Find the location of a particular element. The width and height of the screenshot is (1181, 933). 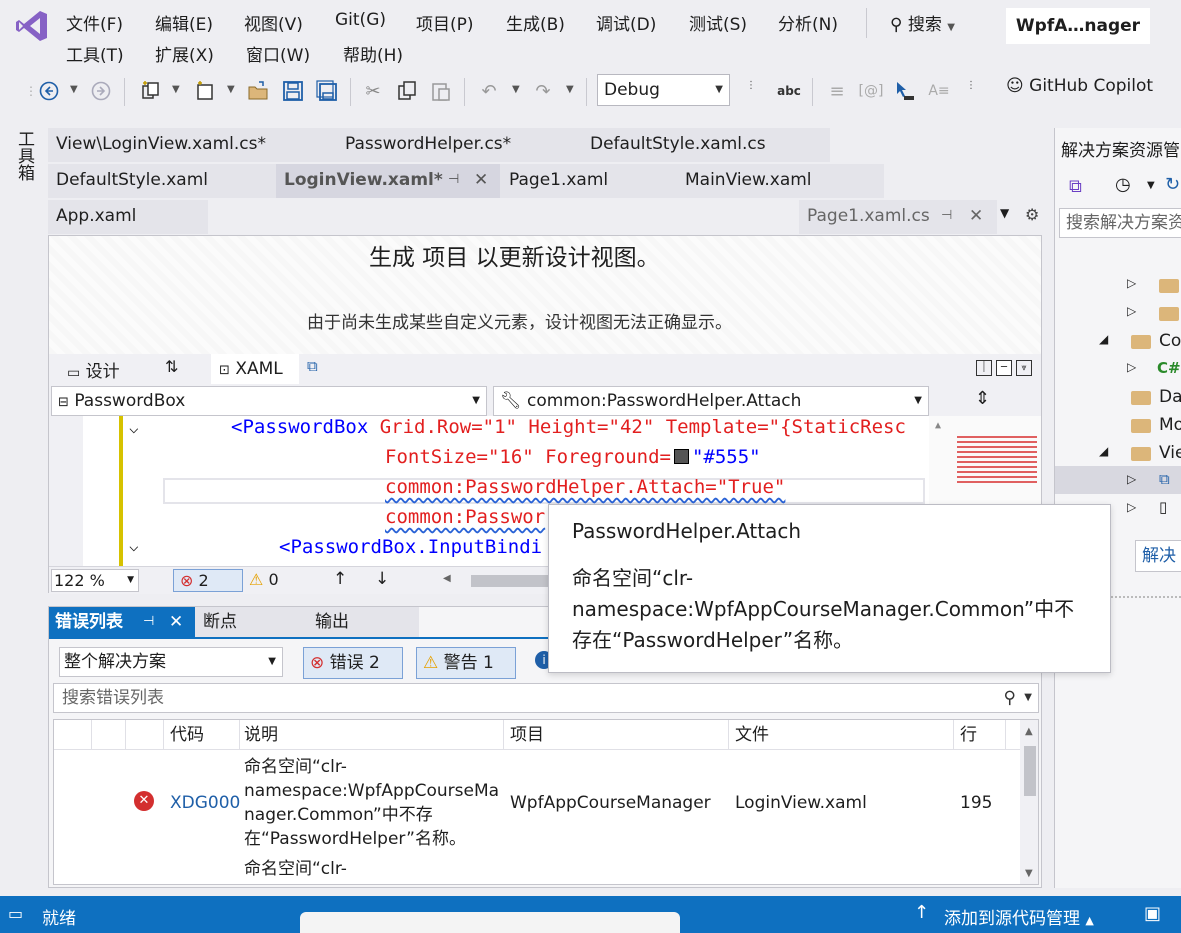

tree-item-common: Co is located at coordinates (1170, 341).